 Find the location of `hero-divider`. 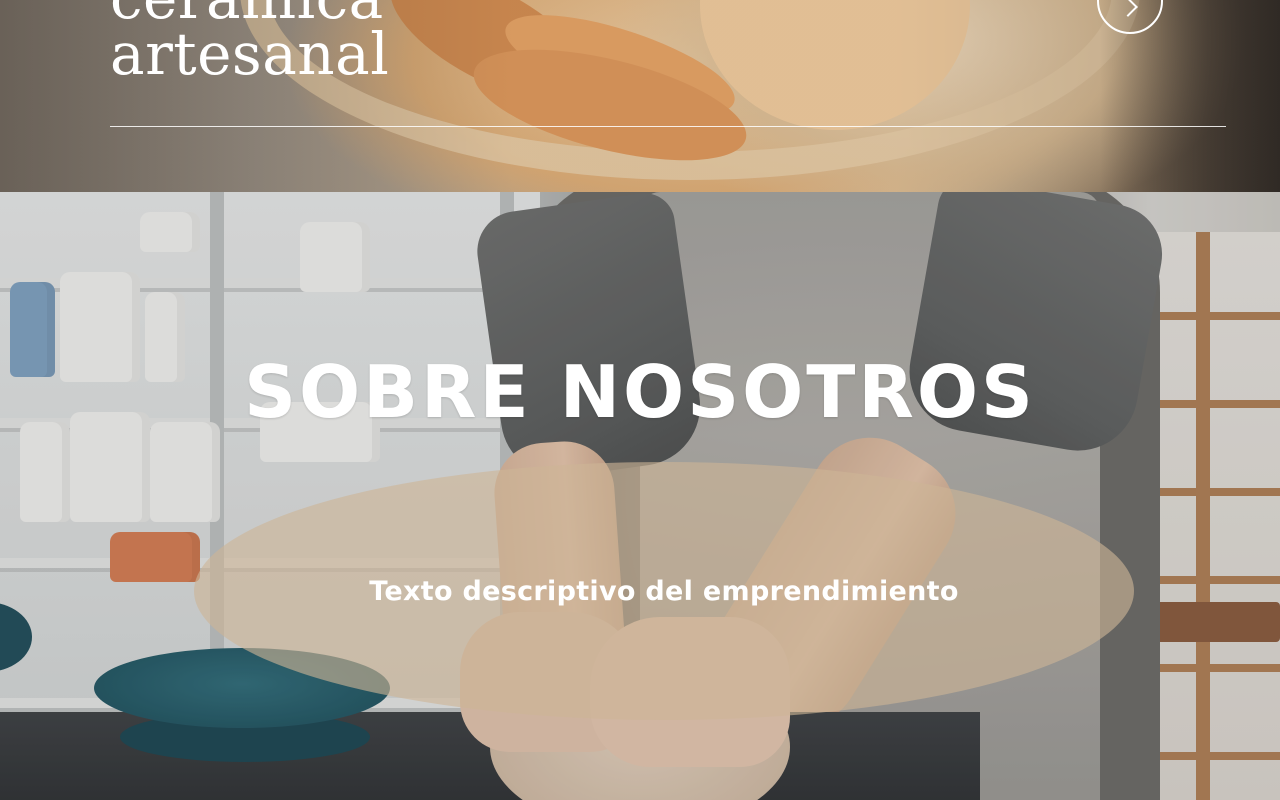

hero-divider is located at coordinates (668, 126).